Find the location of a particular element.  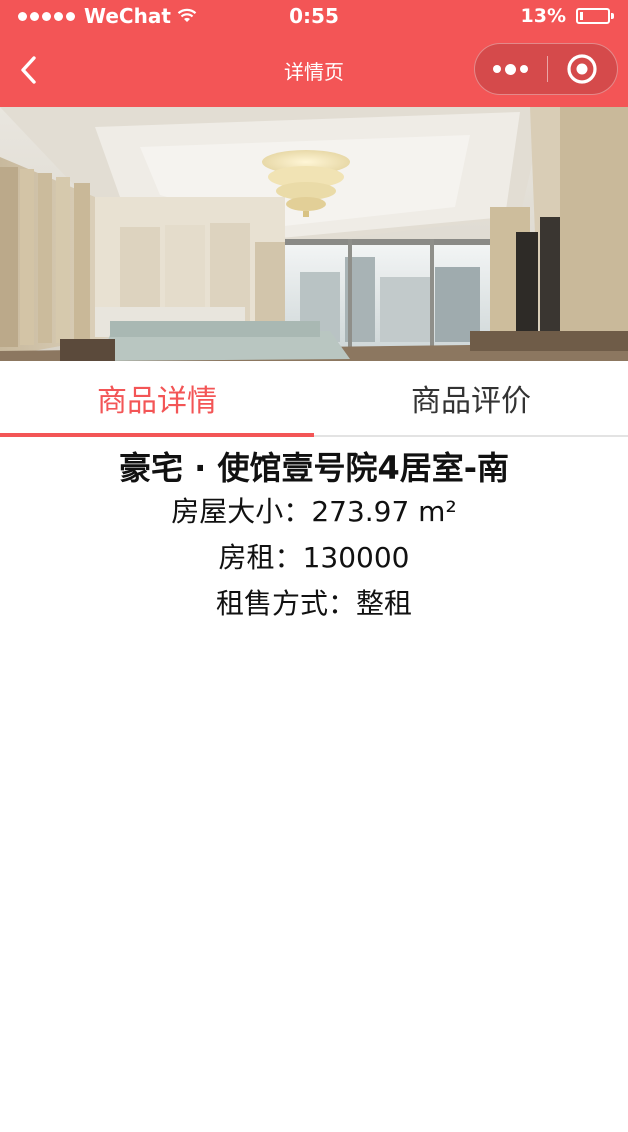

status-bar: WeChat 0:55 13% is located at coordinates (314, 16).